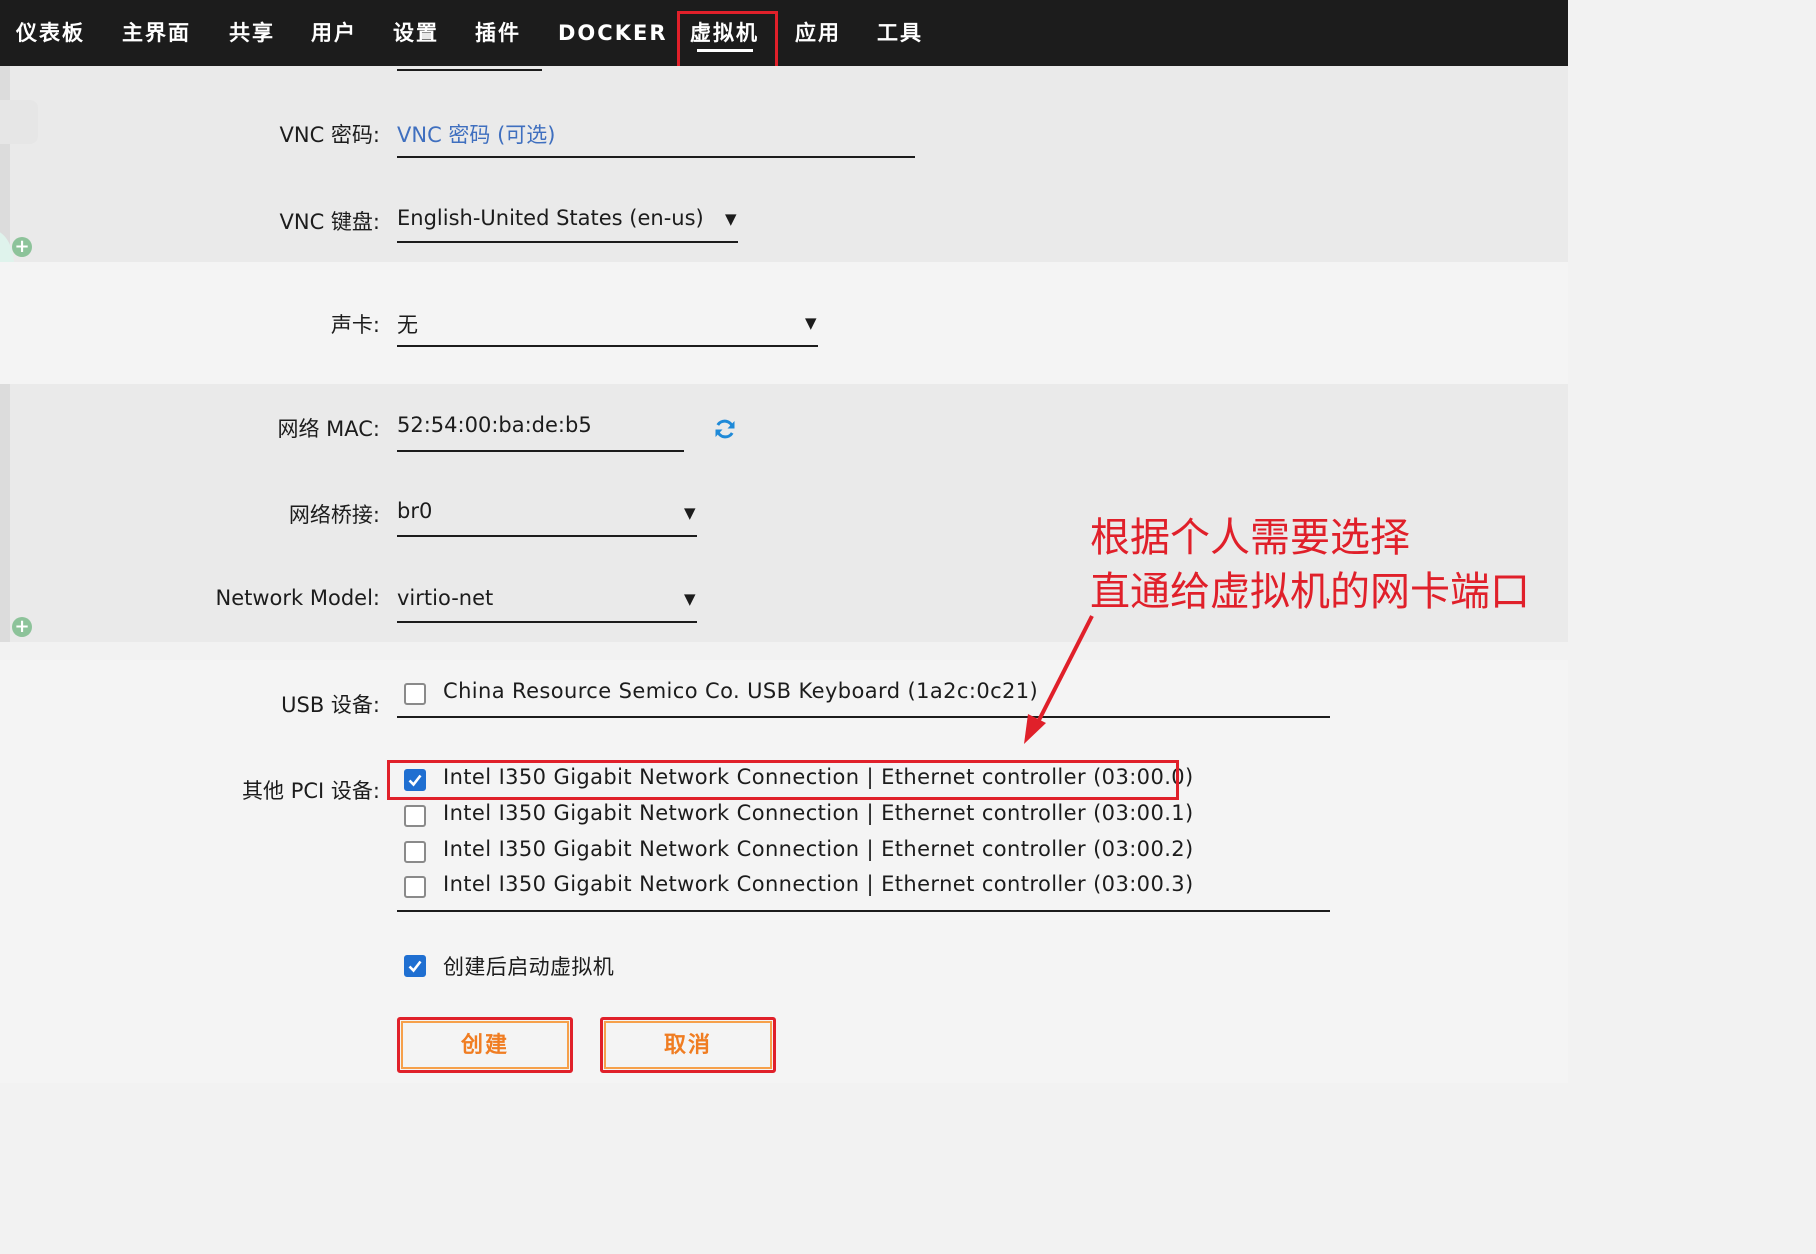 The height and width of the screenshot is (1254, 1816). I want to click on refresh-icon, so click(725, 429).